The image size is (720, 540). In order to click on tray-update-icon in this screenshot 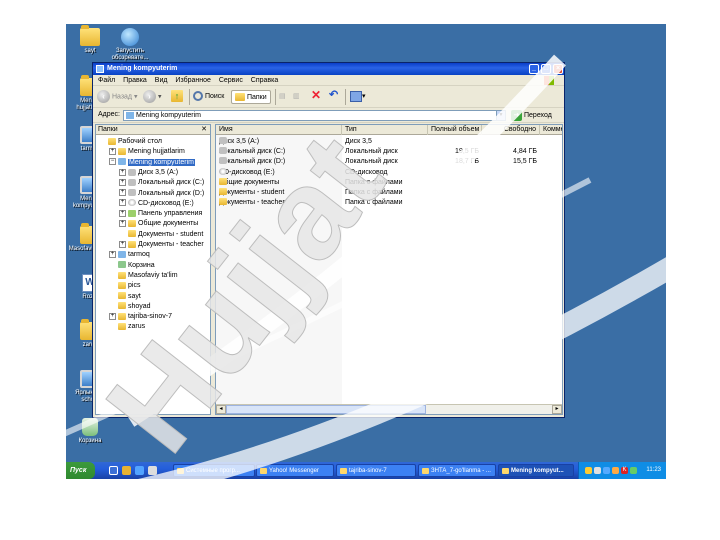, I will do `click(615, 470)`.